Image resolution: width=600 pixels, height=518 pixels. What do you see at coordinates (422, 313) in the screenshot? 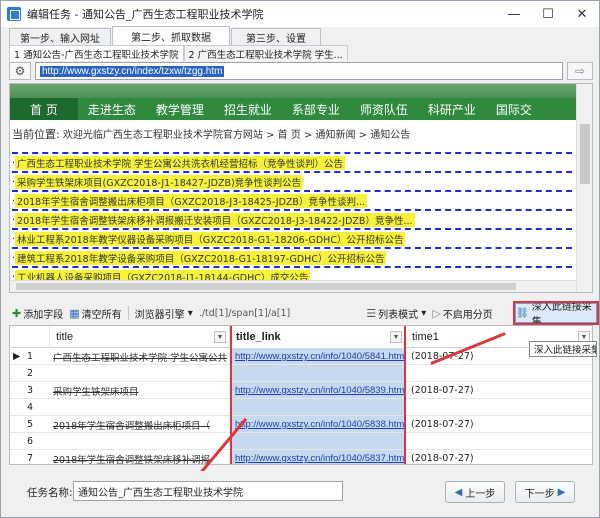
I see `chevron-down-icon: ▾` at bounding box center [422, 313].